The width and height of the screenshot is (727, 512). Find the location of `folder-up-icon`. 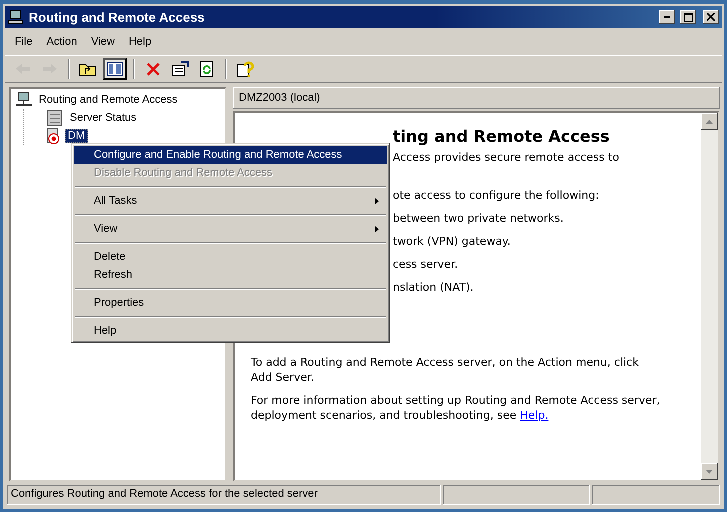

folder-up-icon is located at coordinates (88, 69).